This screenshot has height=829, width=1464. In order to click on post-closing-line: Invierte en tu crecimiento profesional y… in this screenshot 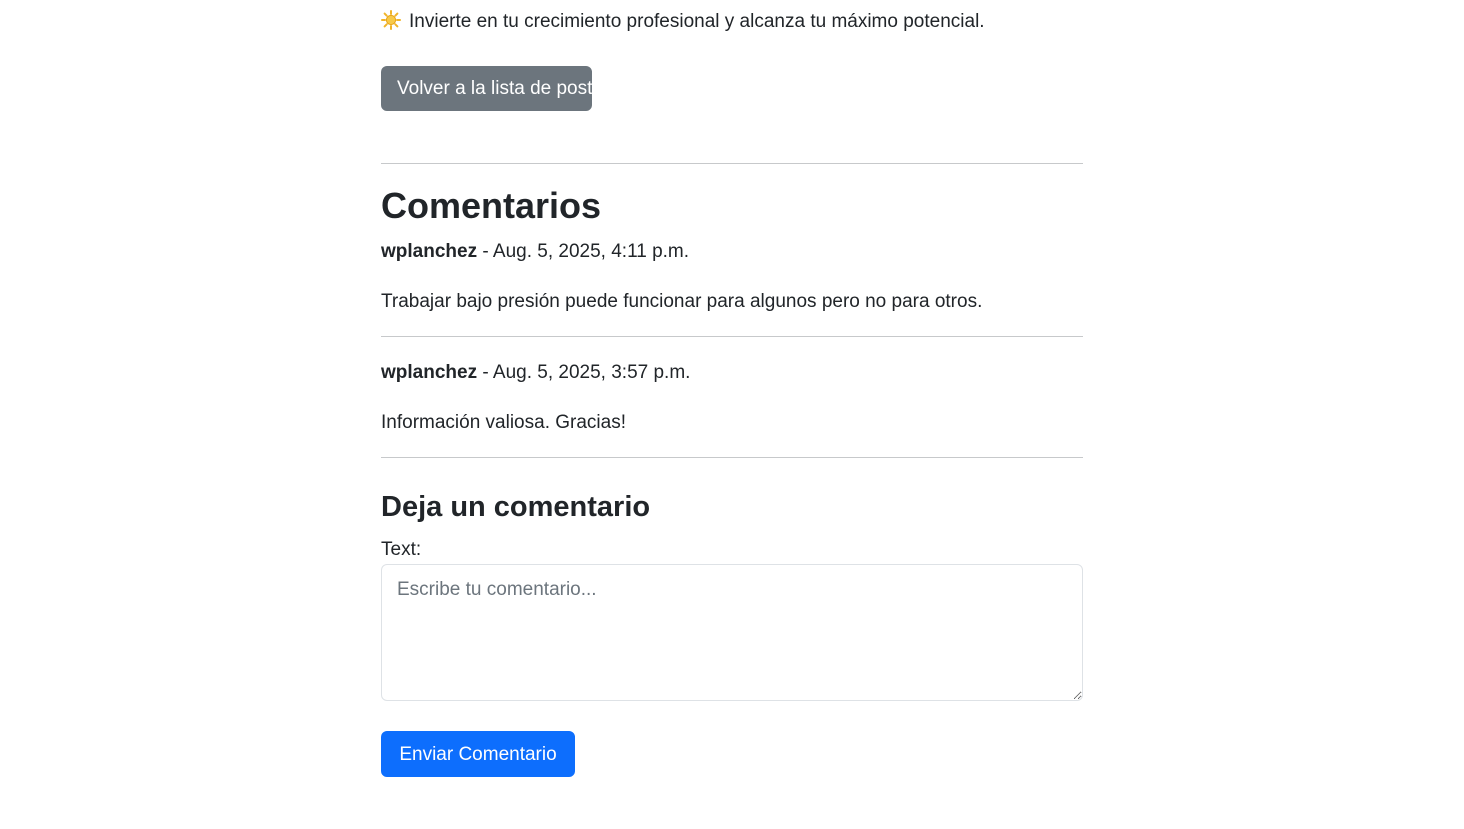, I will do `click(683, 22)`.